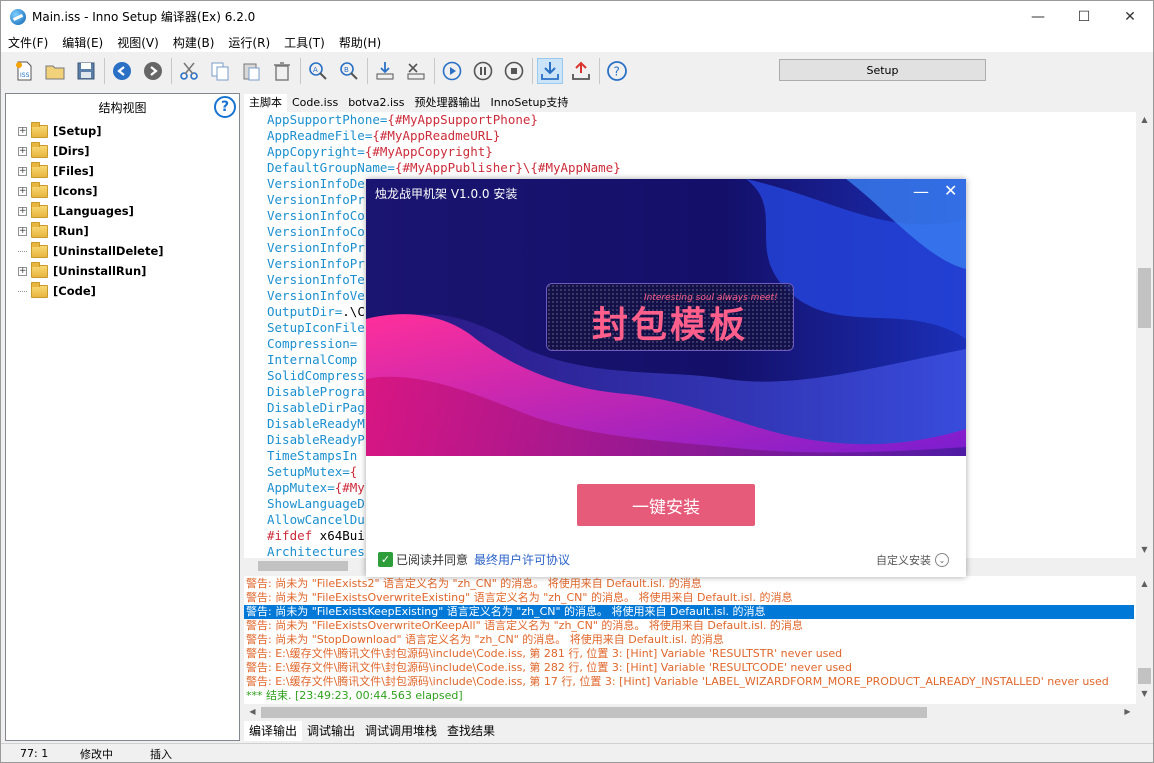  What do you see at coordinates (122, 231) in the screenshot?
I see `tree-item: + [Run]` at bounding box center [122, 231].